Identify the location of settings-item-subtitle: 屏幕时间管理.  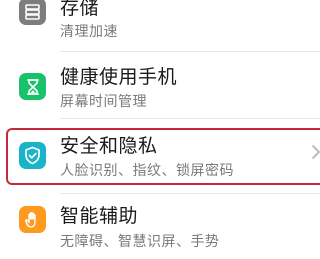
(103, 102).